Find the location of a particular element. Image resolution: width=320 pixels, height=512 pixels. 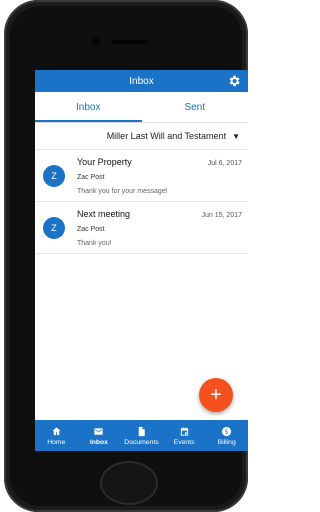

bottom-navigation: Home Inbox Documents Events $ Billing is located at coordinates (141, 435).